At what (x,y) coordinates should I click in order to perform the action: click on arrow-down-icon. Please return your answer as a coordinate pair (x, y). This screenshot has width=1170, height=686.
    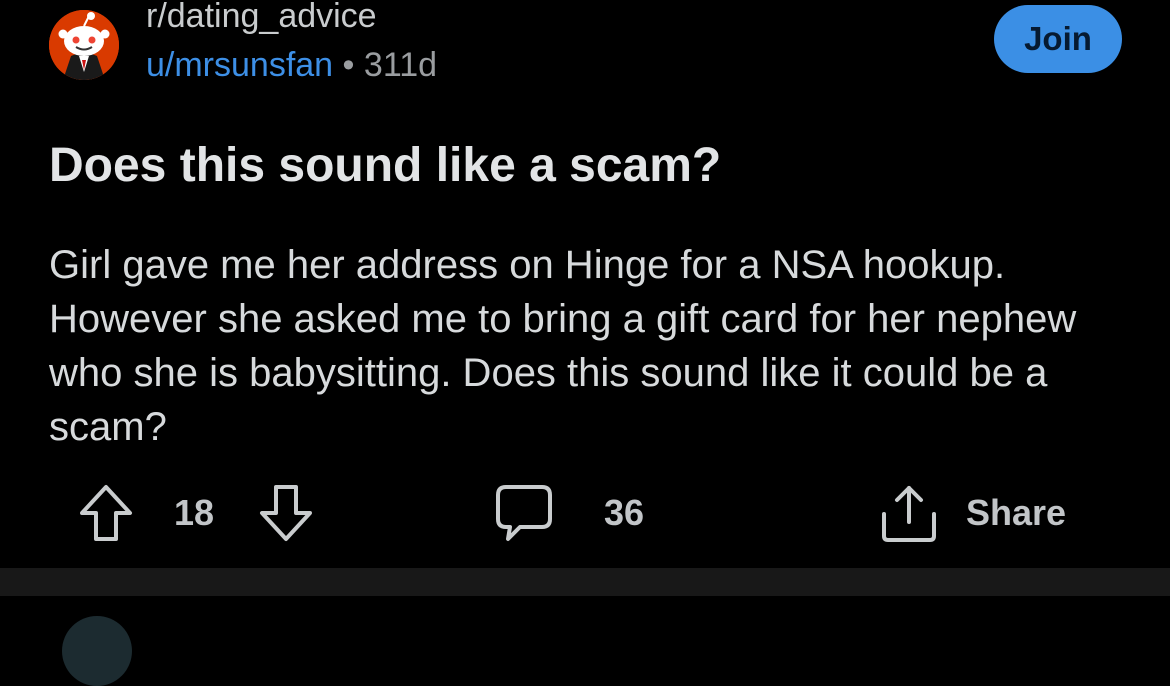
    Looking at the image, I should click on (286, 513).